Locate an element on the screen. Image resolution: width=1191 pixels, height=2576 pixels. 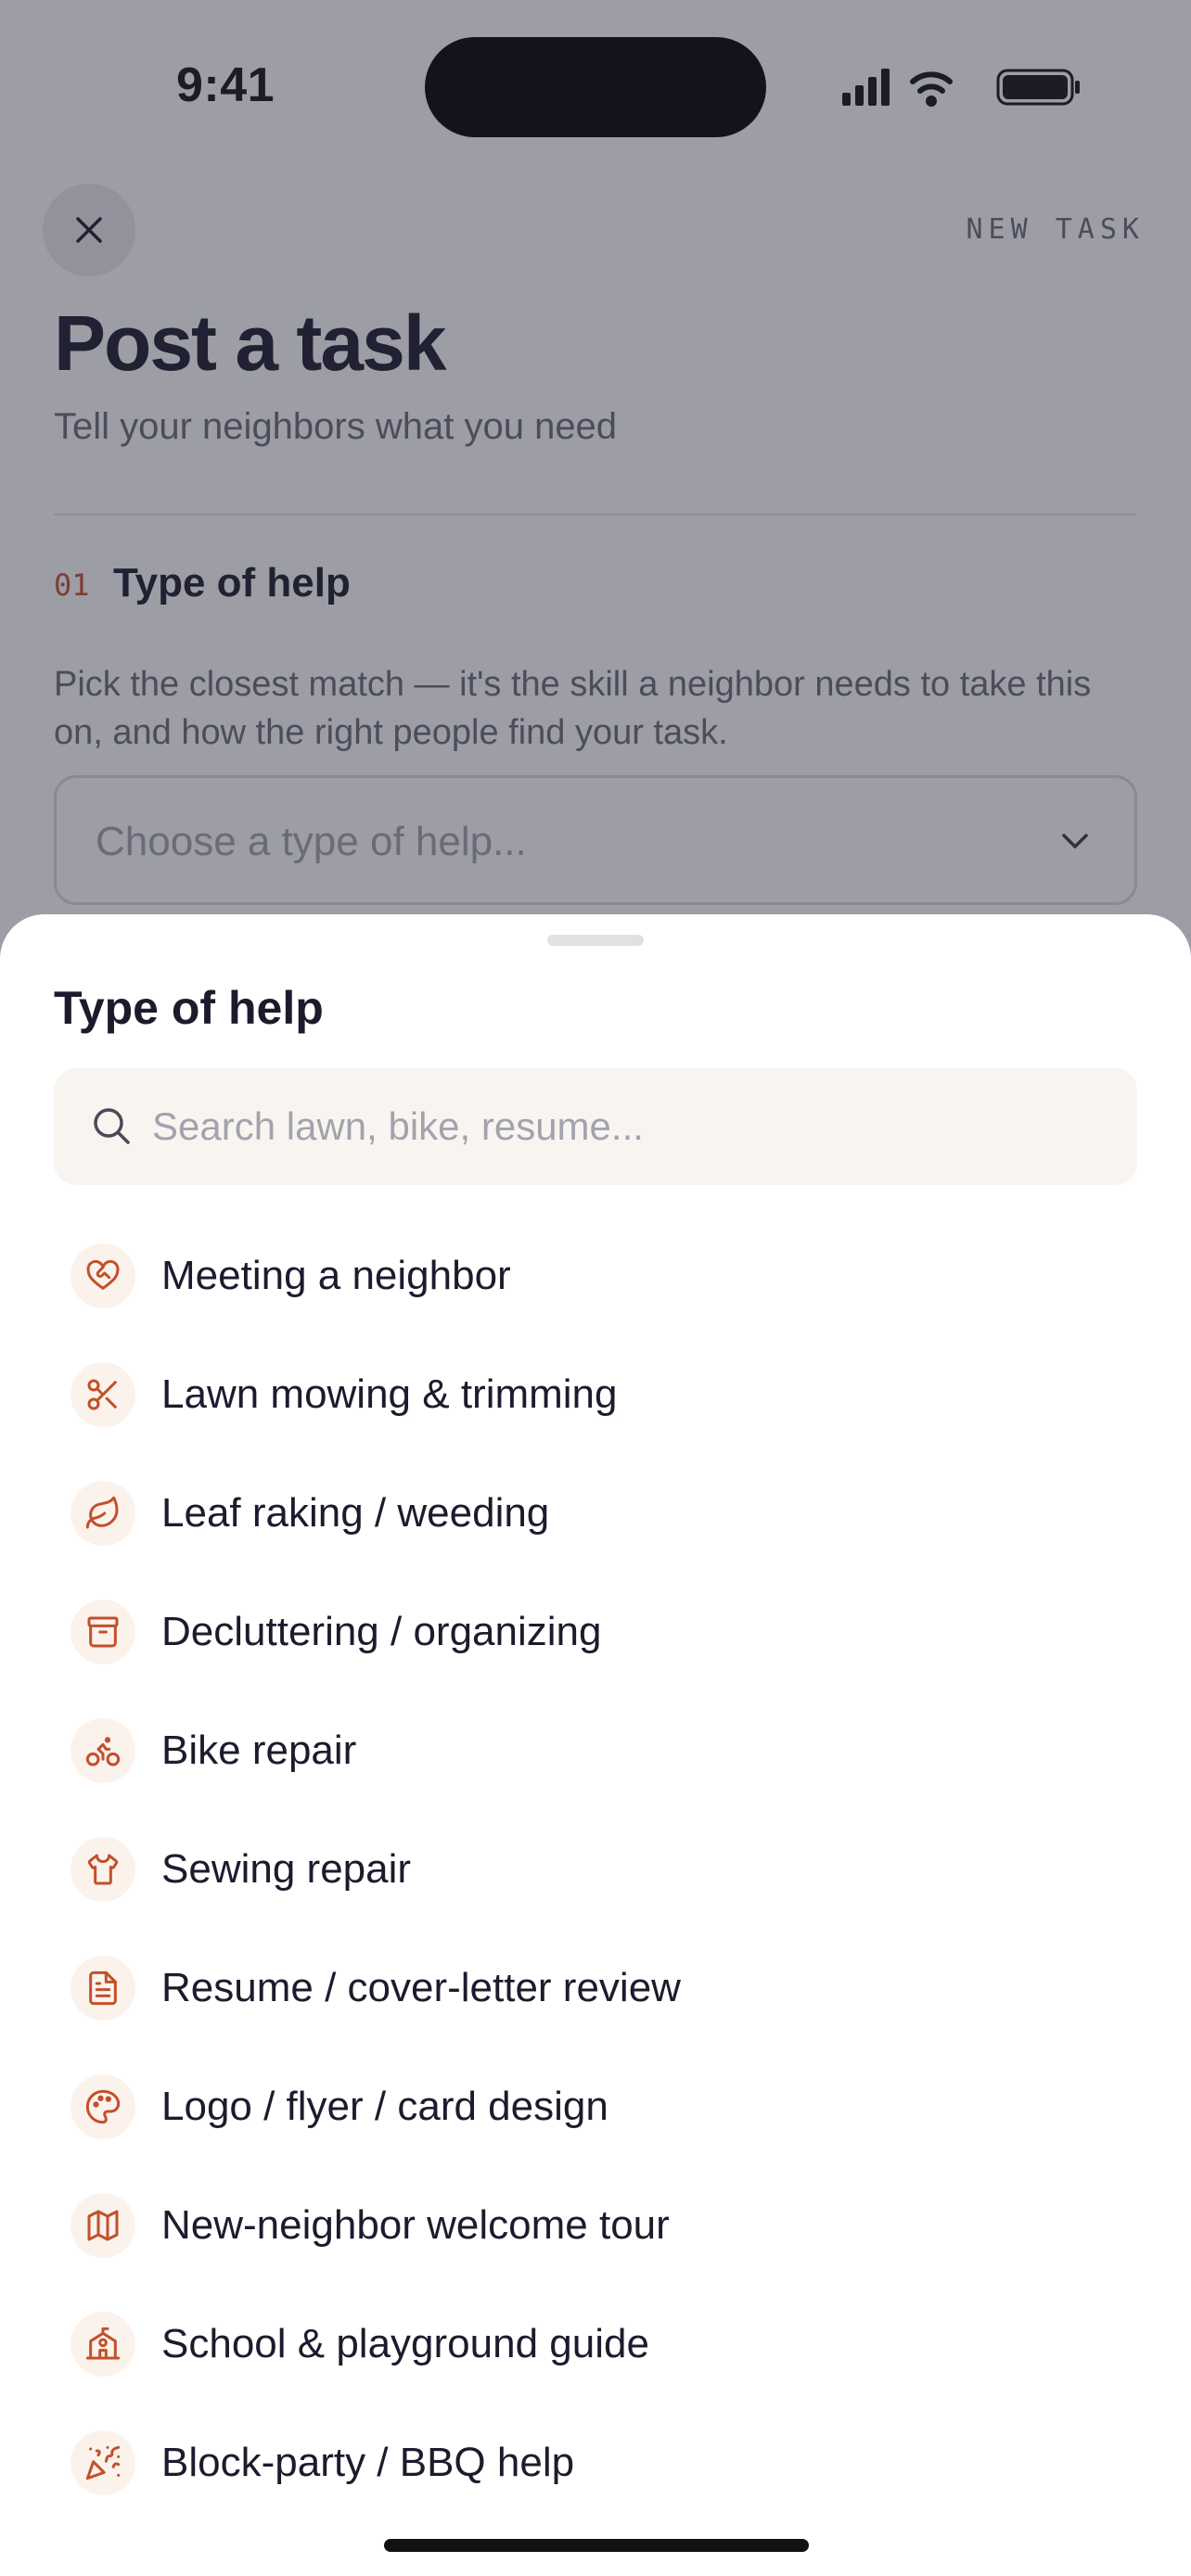
list-item-label: Logo / flyer / card design is located at coordinates (385, 2106).